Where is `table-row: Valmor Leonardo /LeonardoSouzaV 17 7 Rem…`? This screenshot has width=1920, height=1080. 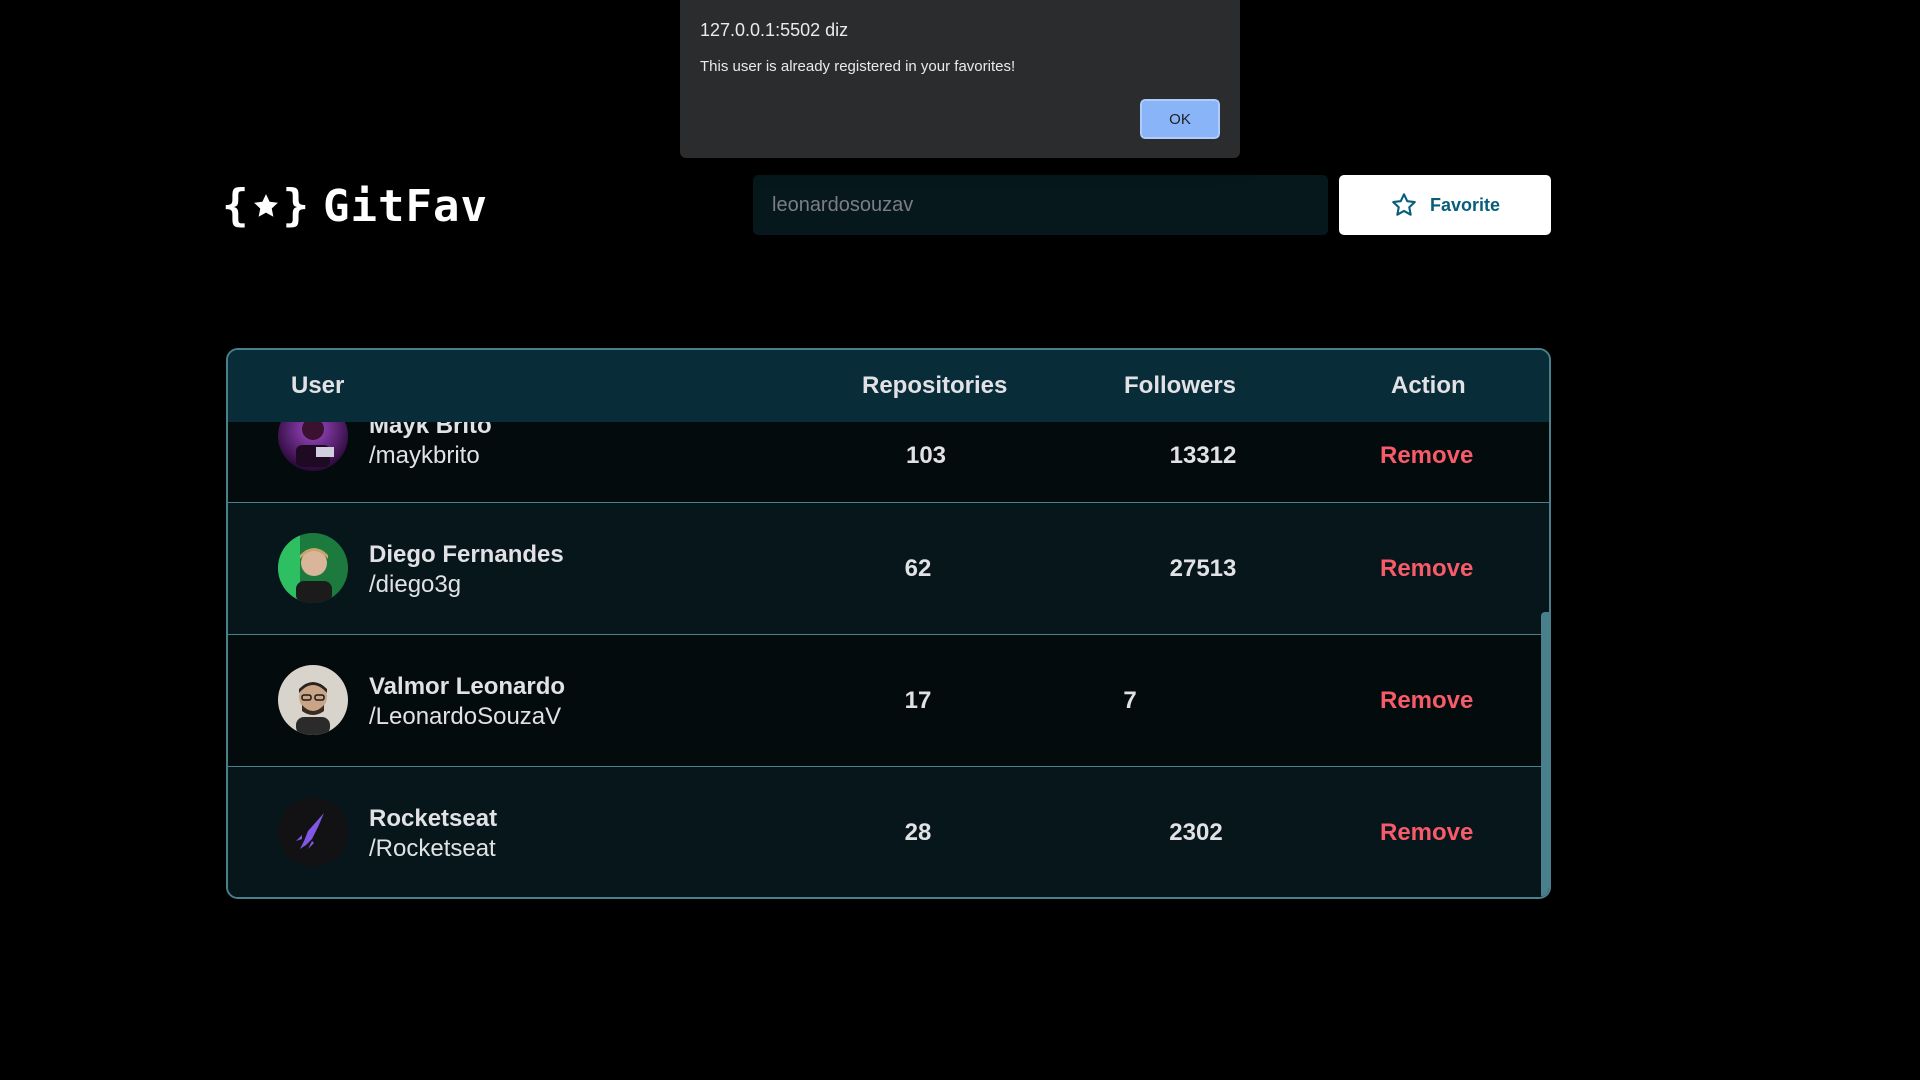 table-row: Valmor Leonardo /LeonardoSouzaV 17 7 Rem… is located at coordinates (888, 700).